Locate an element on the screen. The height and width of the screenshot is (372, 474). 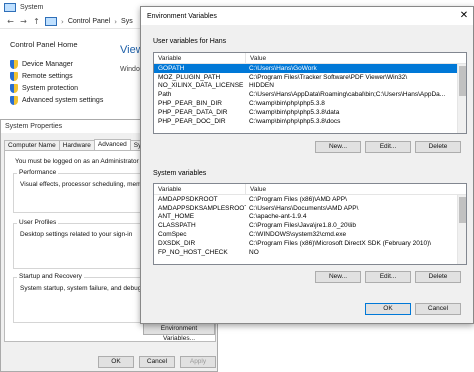
user-delete-button: Delete is located at coordinates (438, 147).